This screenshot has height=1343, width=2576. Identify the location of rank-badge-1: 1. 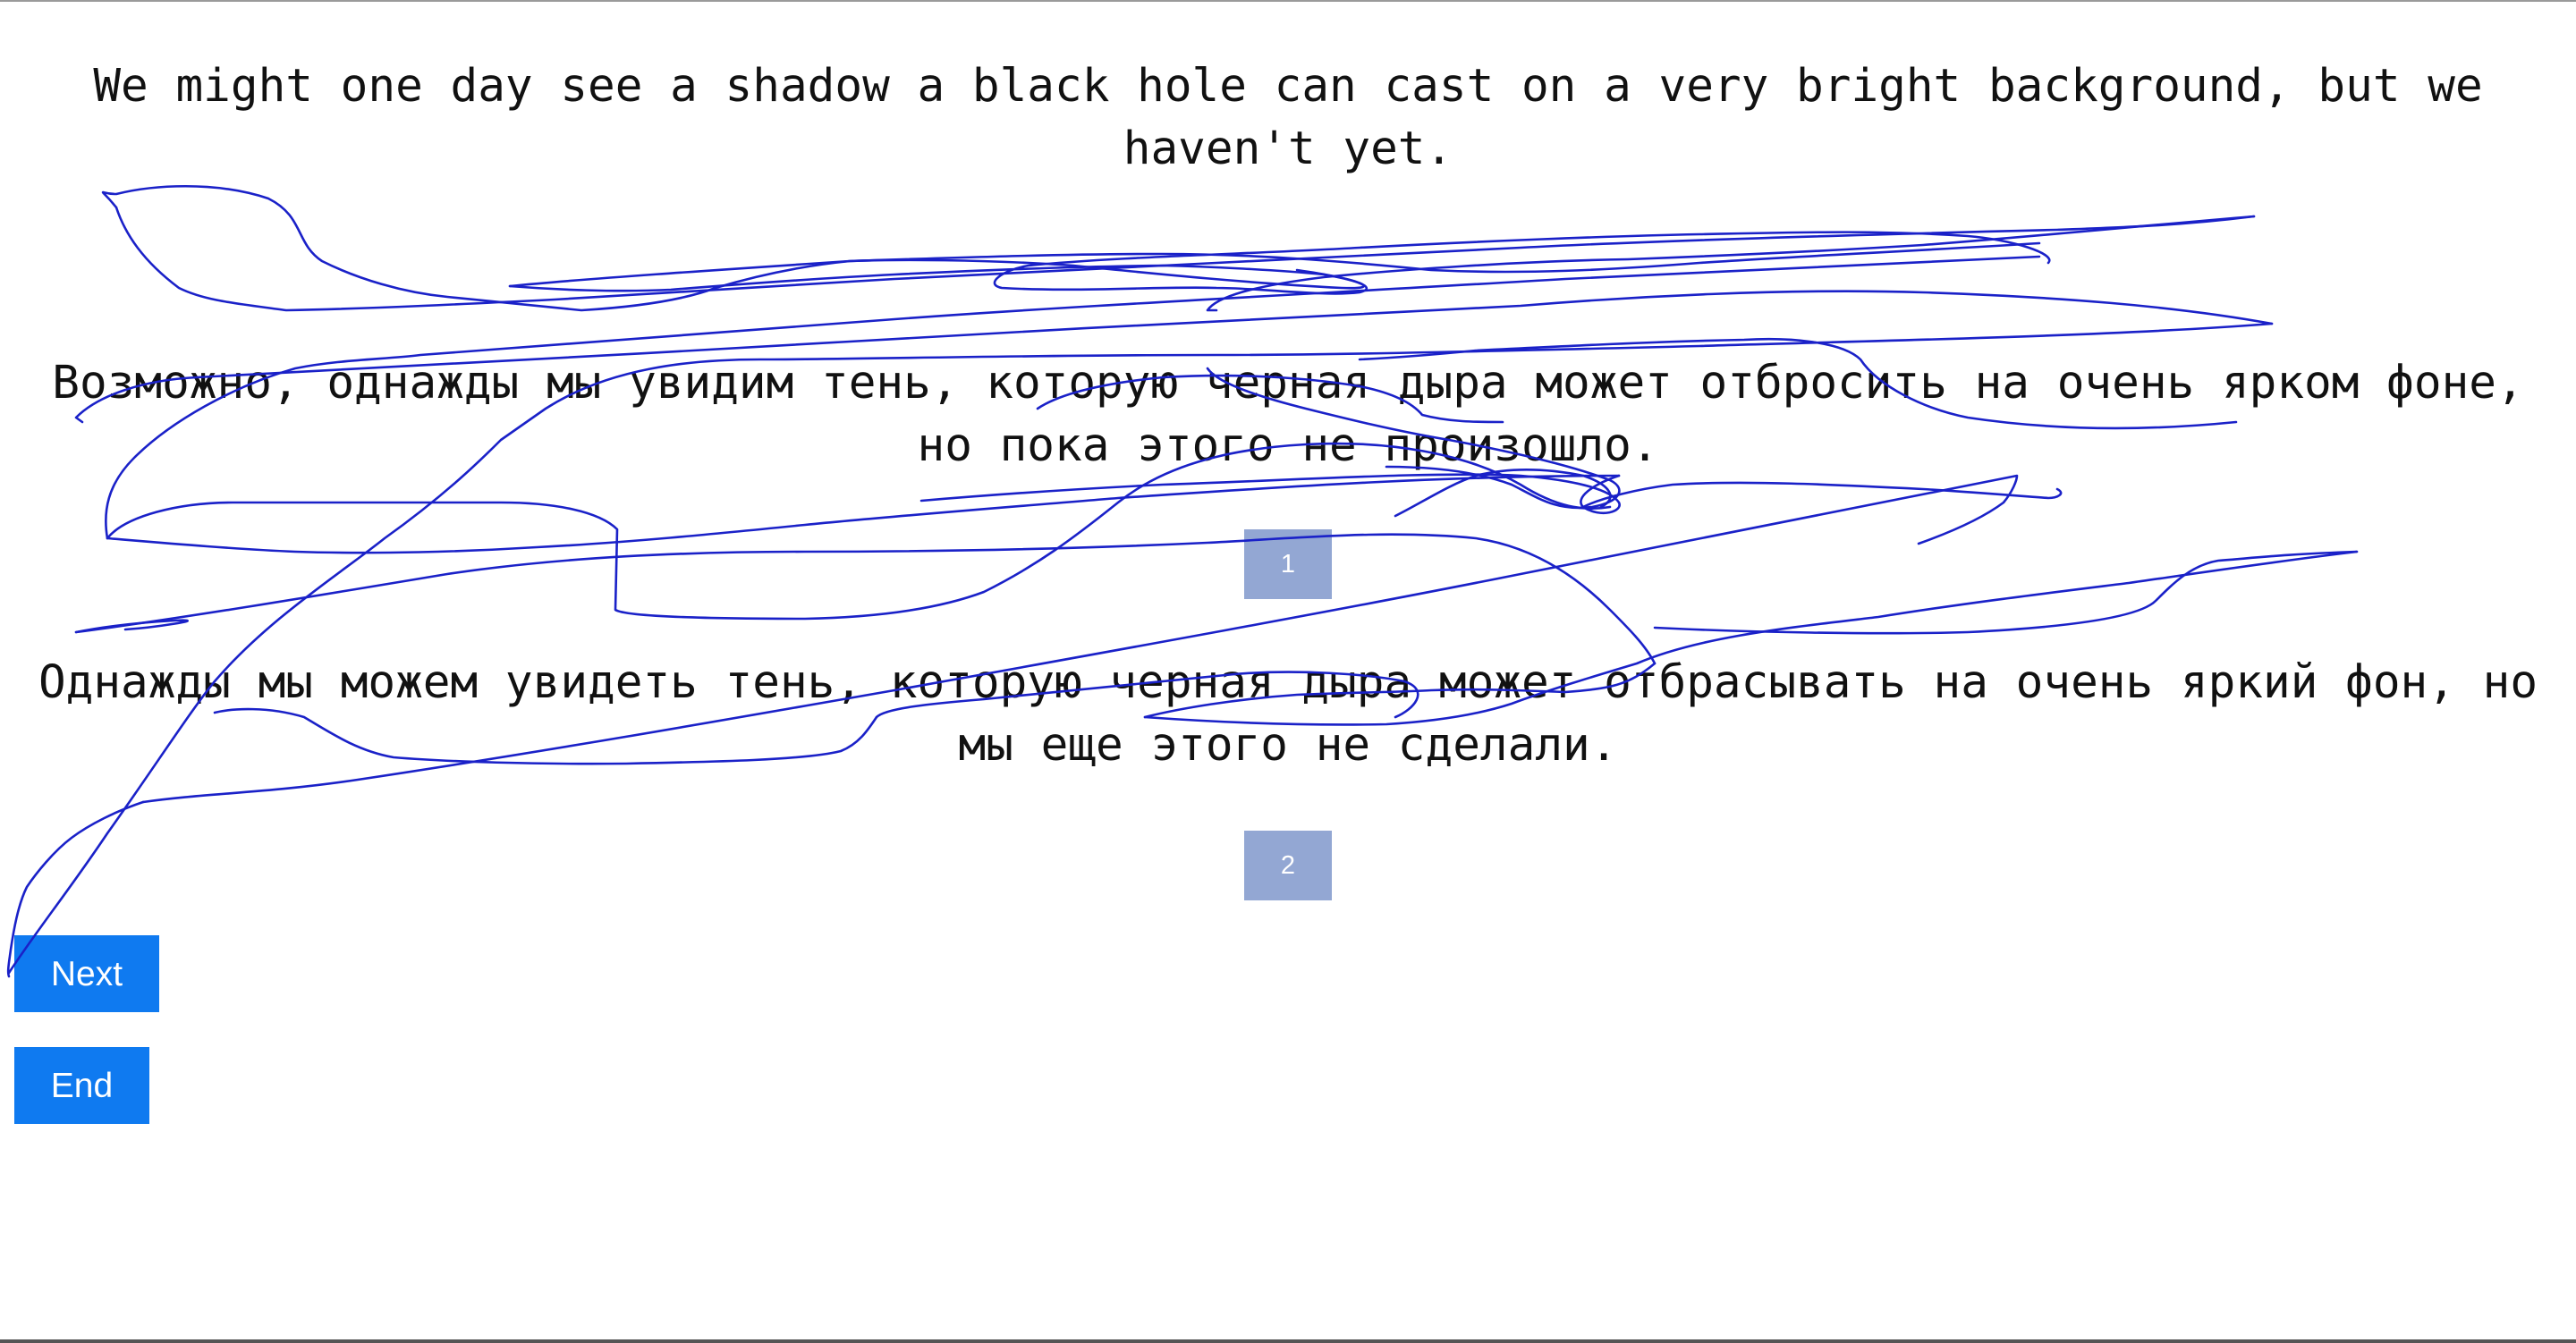
(1288, 564).